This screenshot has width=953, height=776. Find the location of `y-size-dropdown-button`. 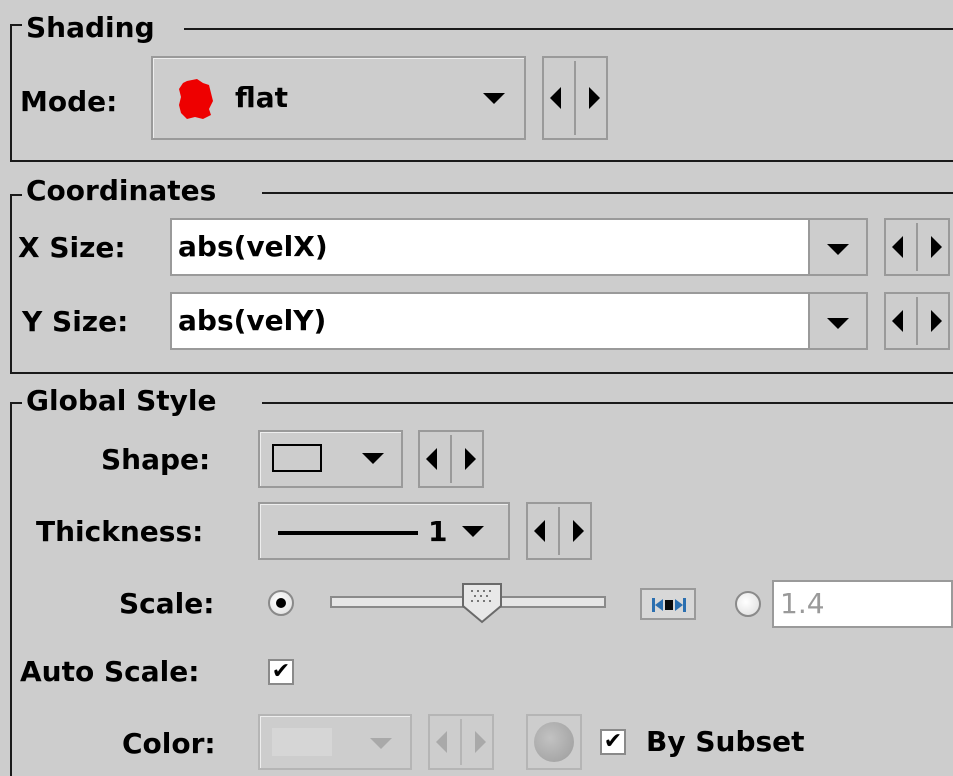

y-size-dropdown-button is located at coordinates (838, 321).